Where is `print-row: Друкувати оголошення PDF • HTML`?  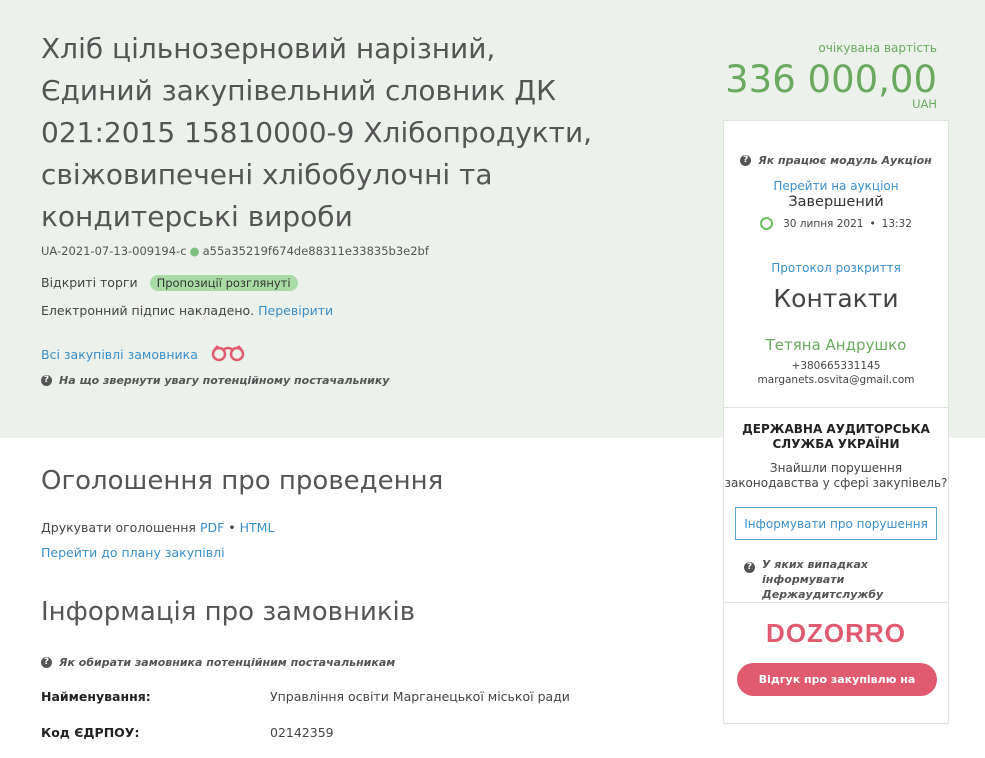 print-row: Друкувати оголошення PDF • HTML is located at coordinates (157, 527).